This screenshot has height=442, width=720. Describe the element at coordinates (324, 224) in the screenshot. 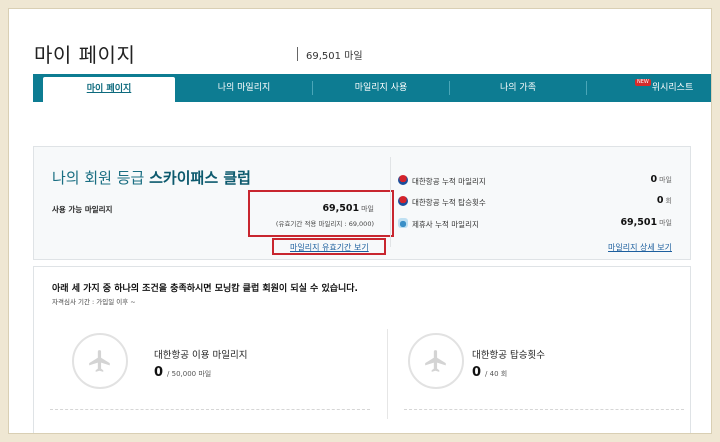

I see `expiry-note: (유효기간 적용 마일리지 : 69,000)` at that location.